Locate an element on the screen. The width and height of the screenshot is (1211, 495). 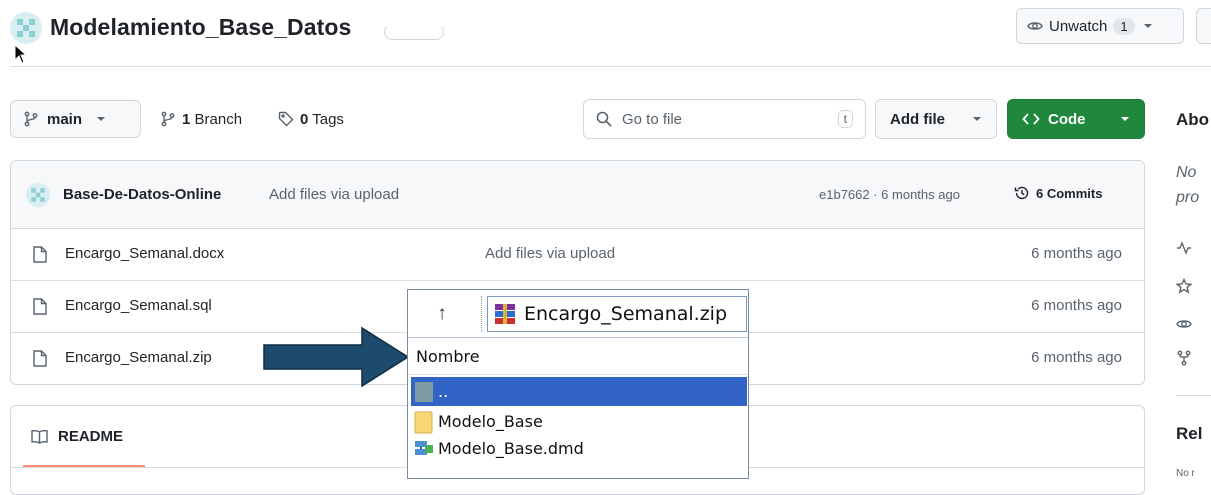
column-header-name: Nombre is located at coordinates (448, 356).